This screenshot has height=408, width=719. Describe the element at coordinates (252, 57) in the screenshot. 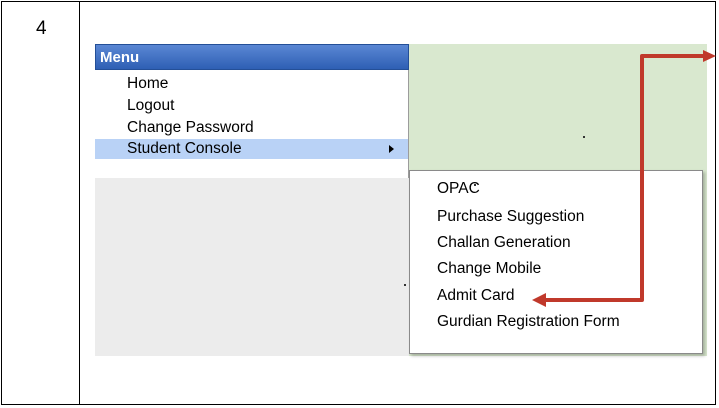

I see `menu-header: Menu` at that location.